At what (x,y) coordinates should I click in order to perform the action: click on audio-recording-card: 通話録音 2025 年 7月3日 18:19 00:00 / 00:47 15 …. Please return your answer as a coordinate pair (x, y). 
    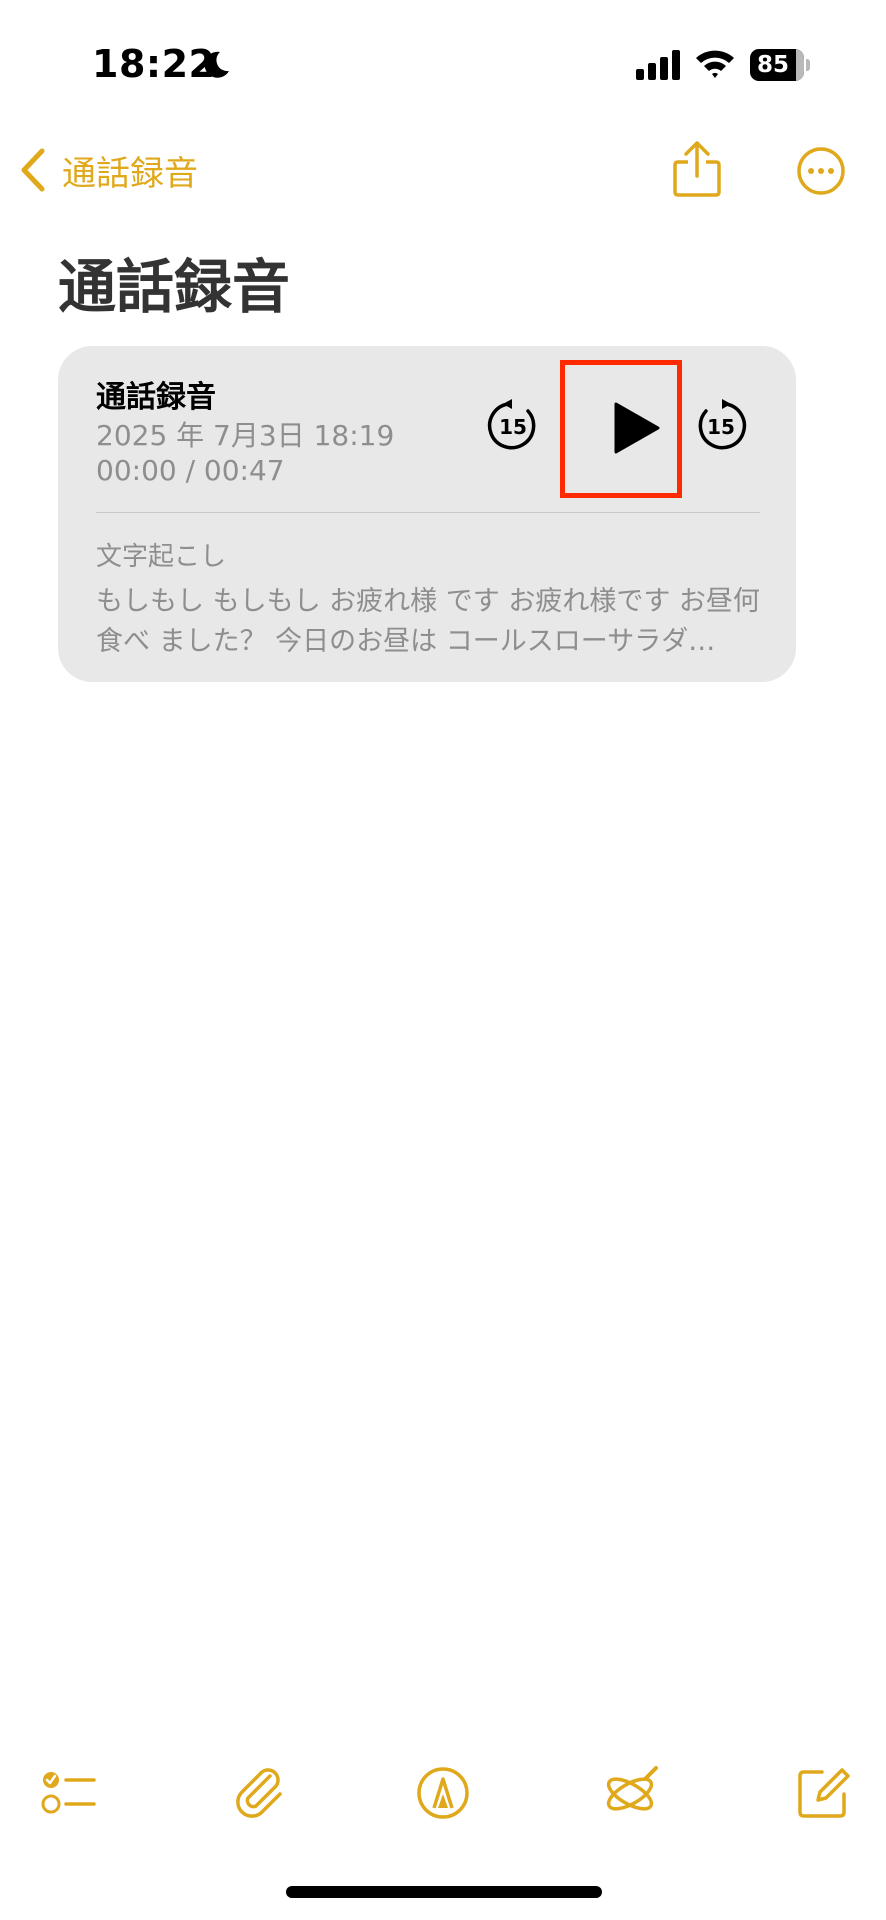
    Looking at the image, I should click on (427, 514).